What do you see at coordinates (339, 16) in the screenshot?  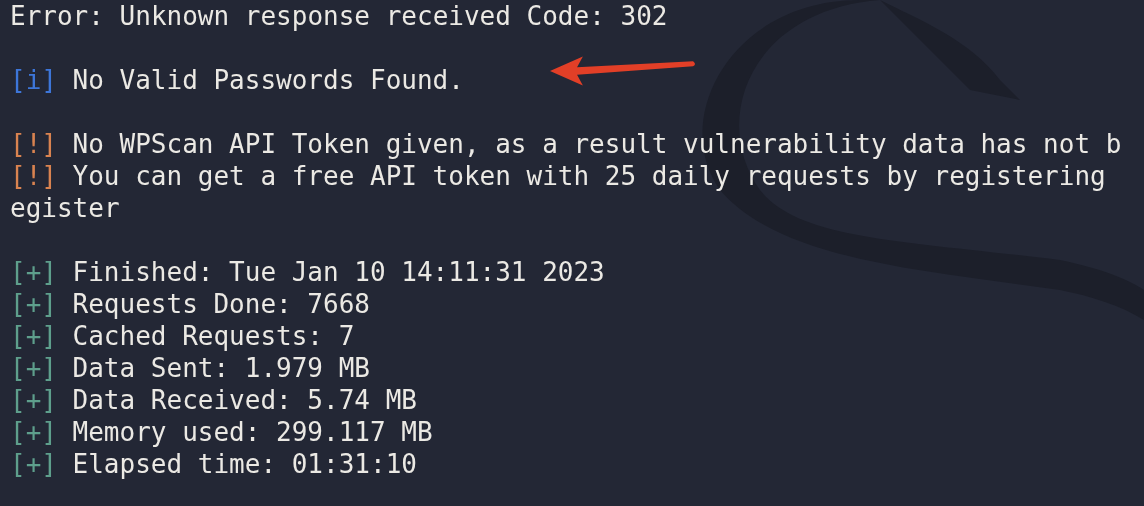 I see `output-line: Error: Unknown response received Code: 302` at bounding box center [339, 16].